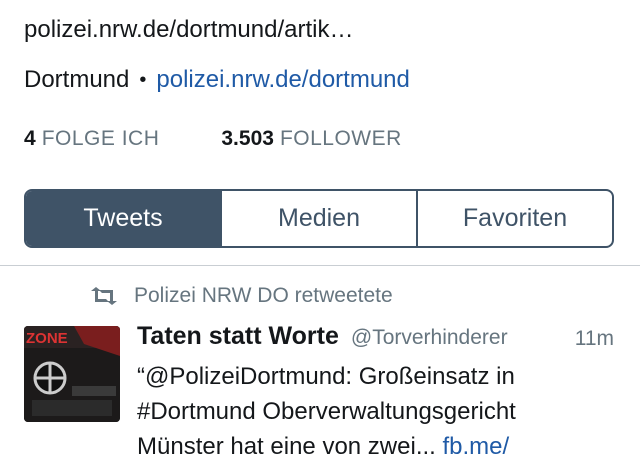 This screenshot has height=471, width=640. What do you see at coordinates (77, 79) in the screenshot?
I see `location-label: Dortmund` at bounding box center [77, 79].